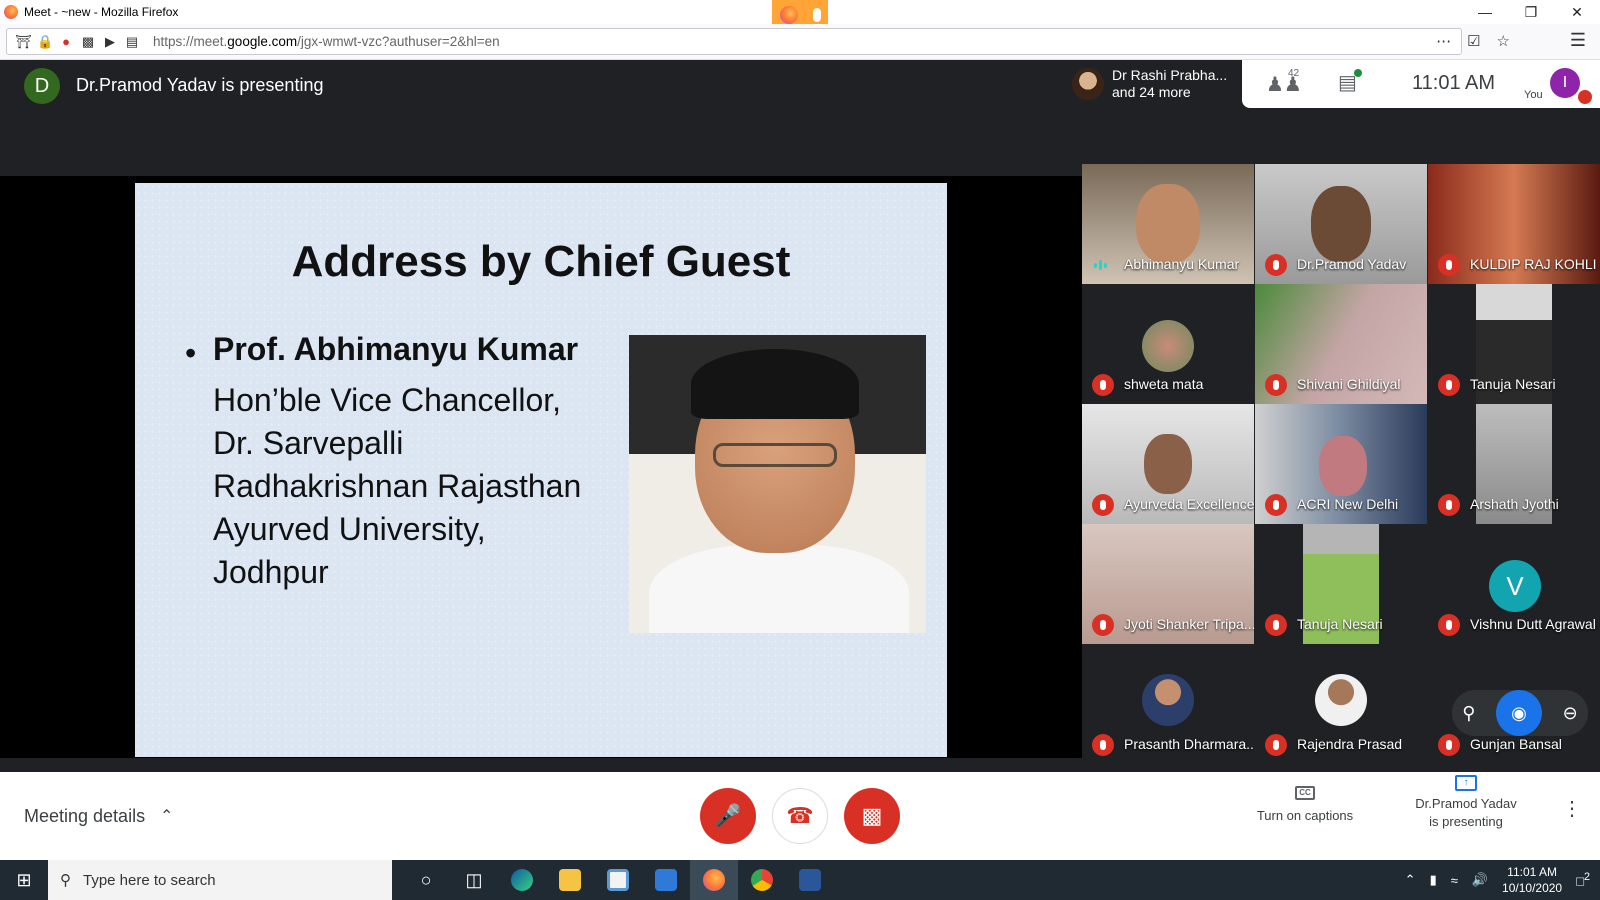  I want to click on taskbar-search: ⚲ Type here to search, so click(220, 880).